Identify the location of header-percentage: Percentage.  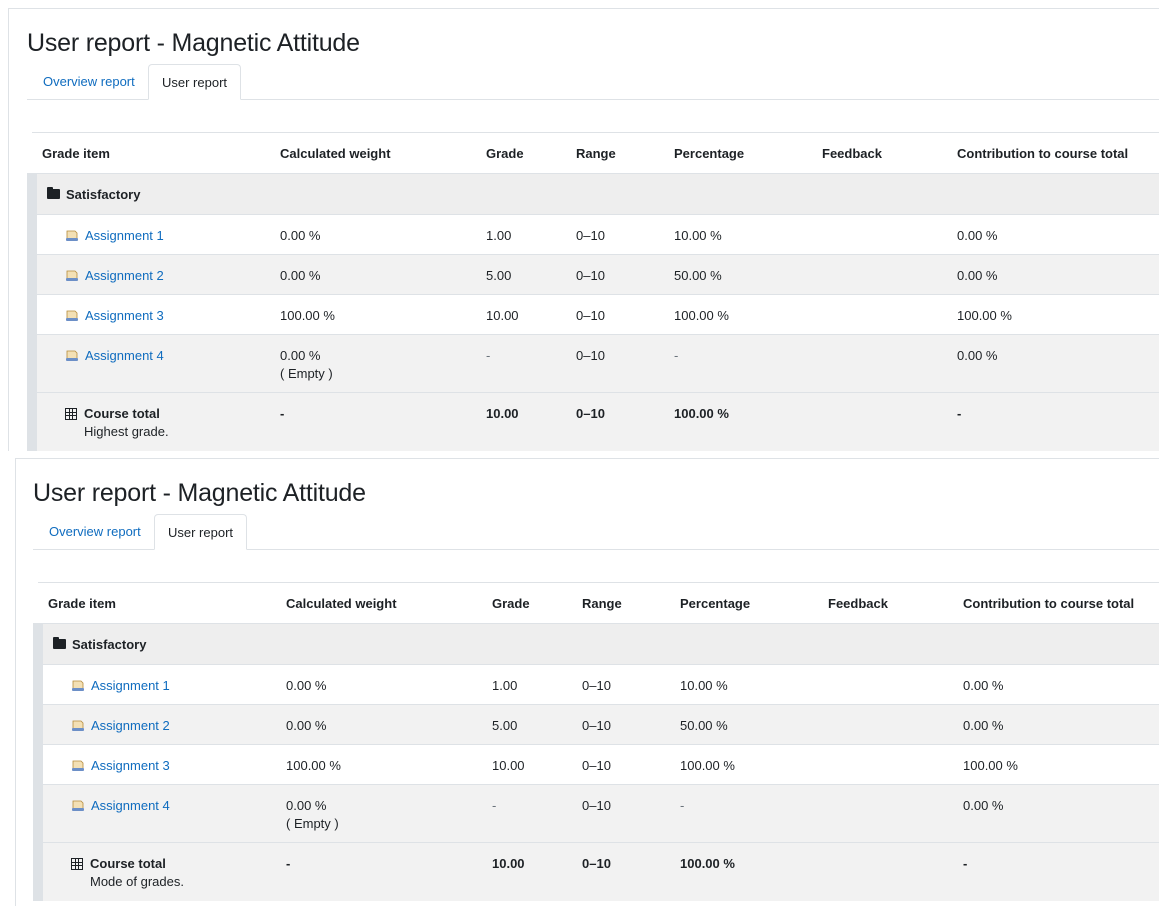
(738, 153).